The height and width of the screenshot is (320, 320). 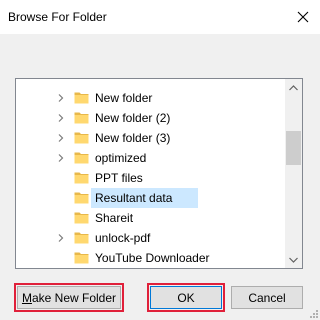 I want to click on tree-item: YouTube Downloader, so click(x=150, y=258).